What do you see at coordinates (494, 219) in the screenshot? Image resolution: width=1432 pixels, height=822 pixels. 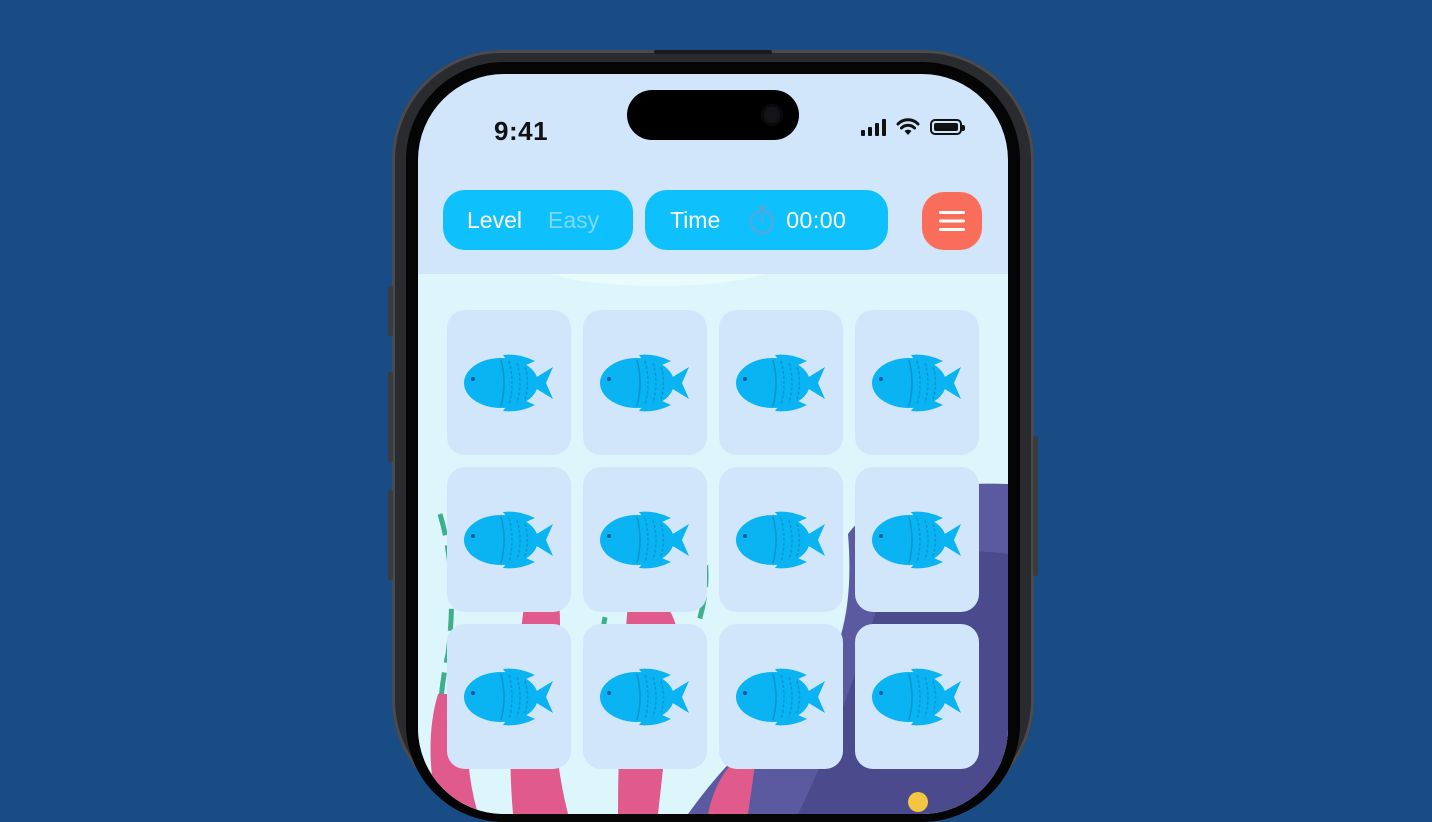 I see `level-label: Level` at bounding box center [494, 219].